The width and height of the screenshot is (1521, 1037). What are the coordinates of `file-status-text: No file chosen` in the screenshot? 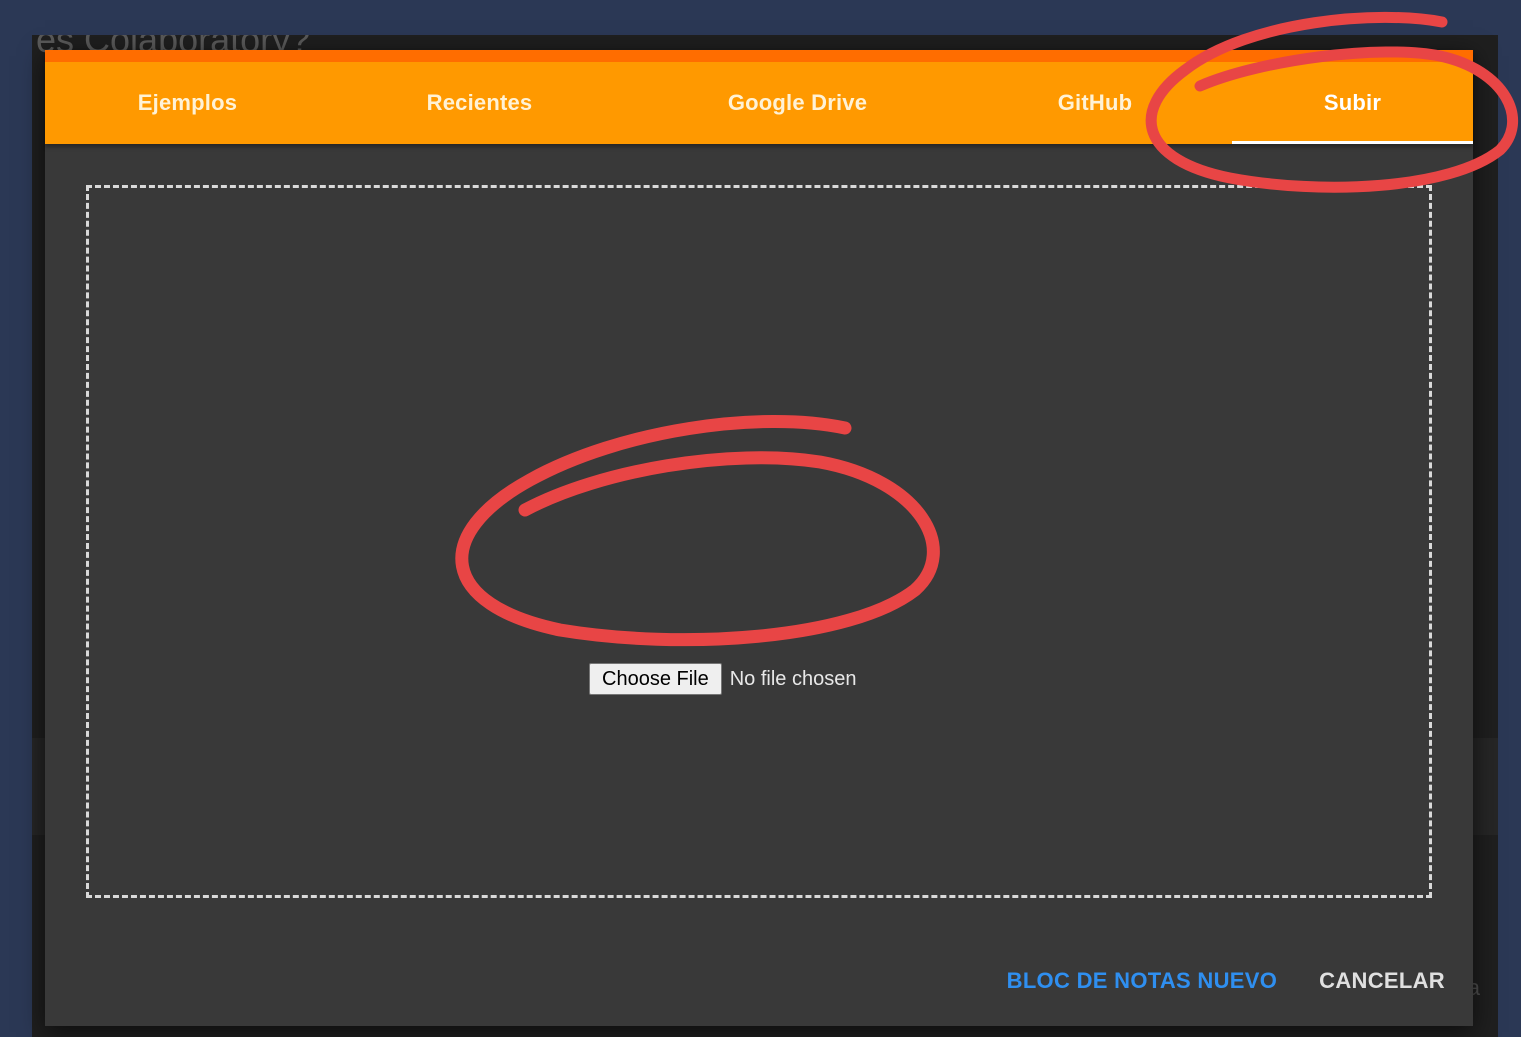 It's located at (793, 678).